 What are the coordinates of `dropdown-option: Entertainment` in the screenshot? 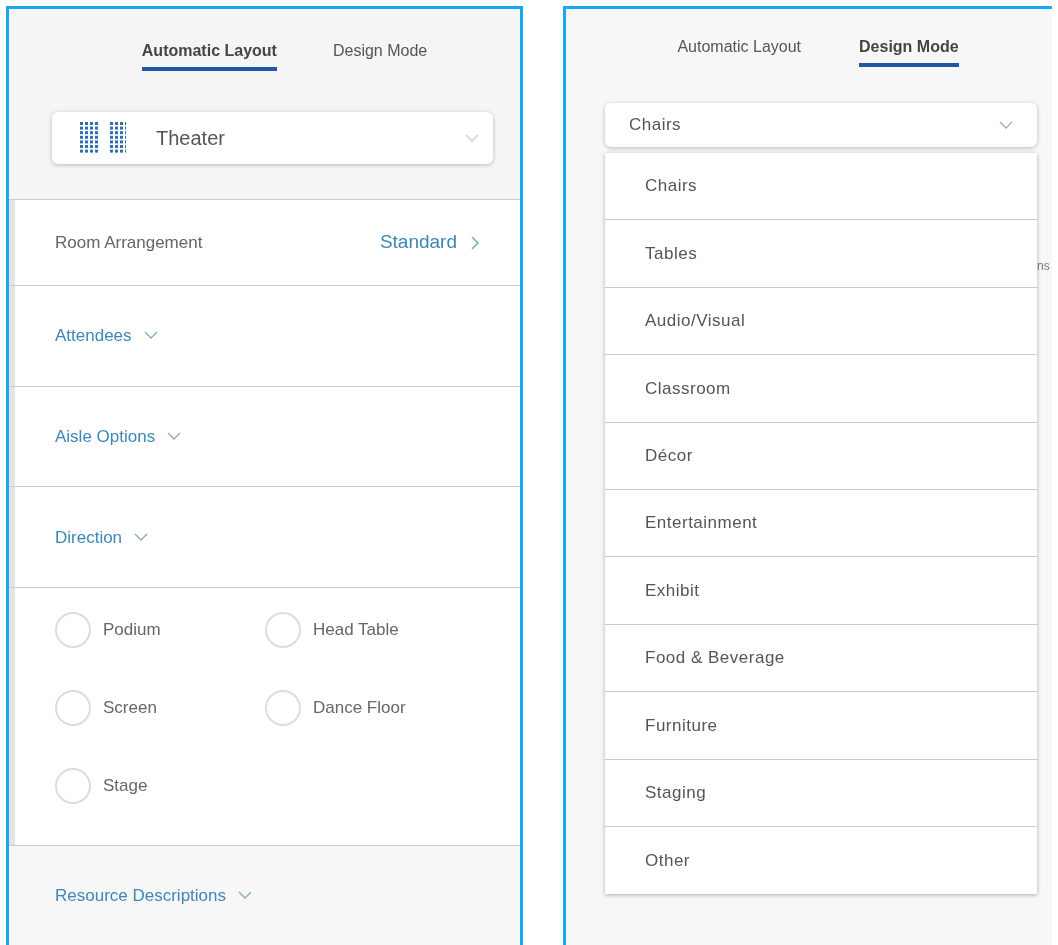 It's located at (821, 523).